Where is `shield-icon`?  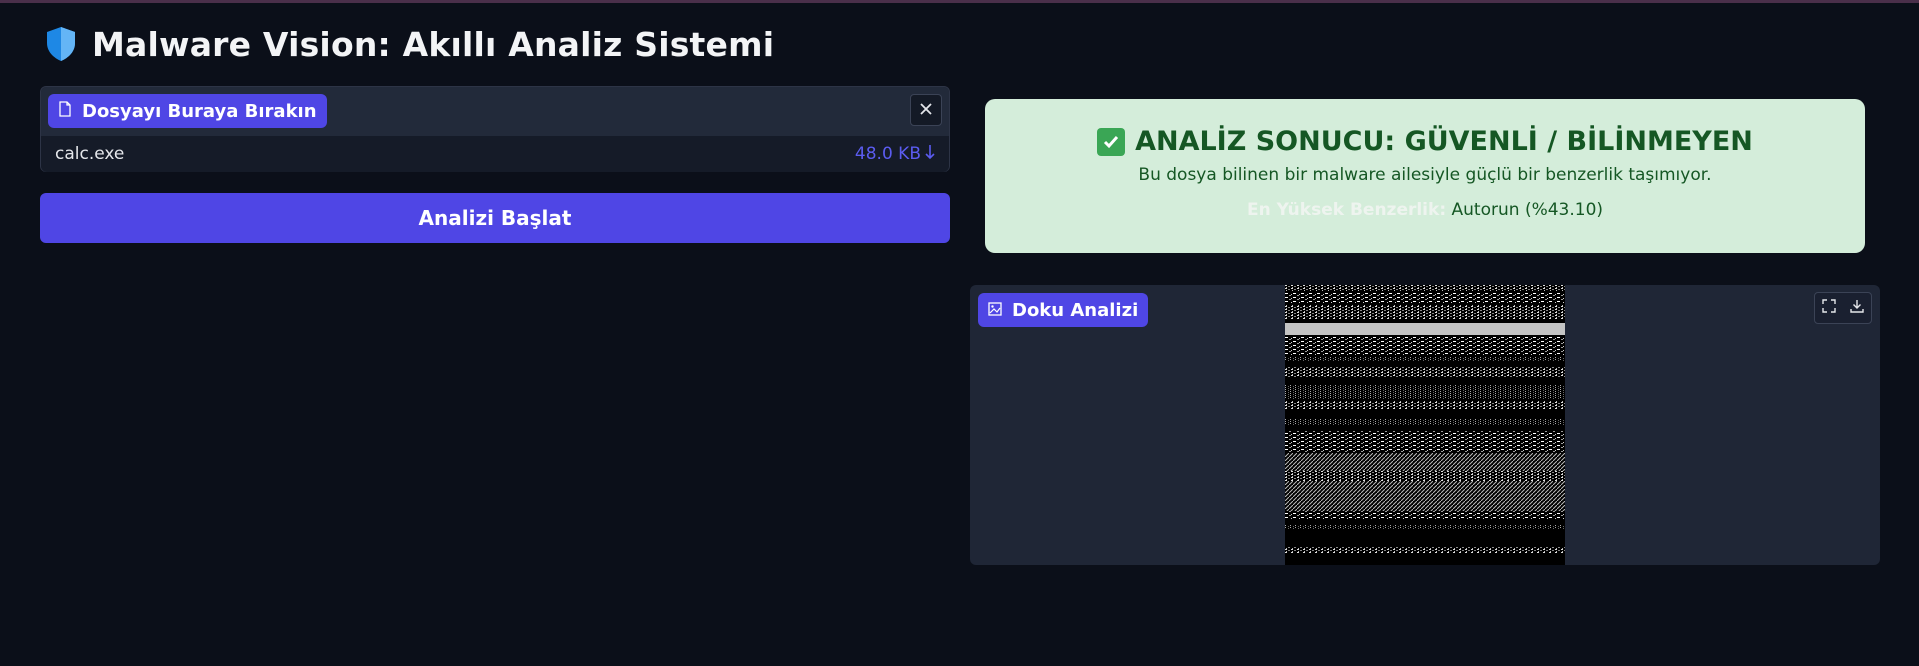 shield-icon is located at coordinates (61, 44).